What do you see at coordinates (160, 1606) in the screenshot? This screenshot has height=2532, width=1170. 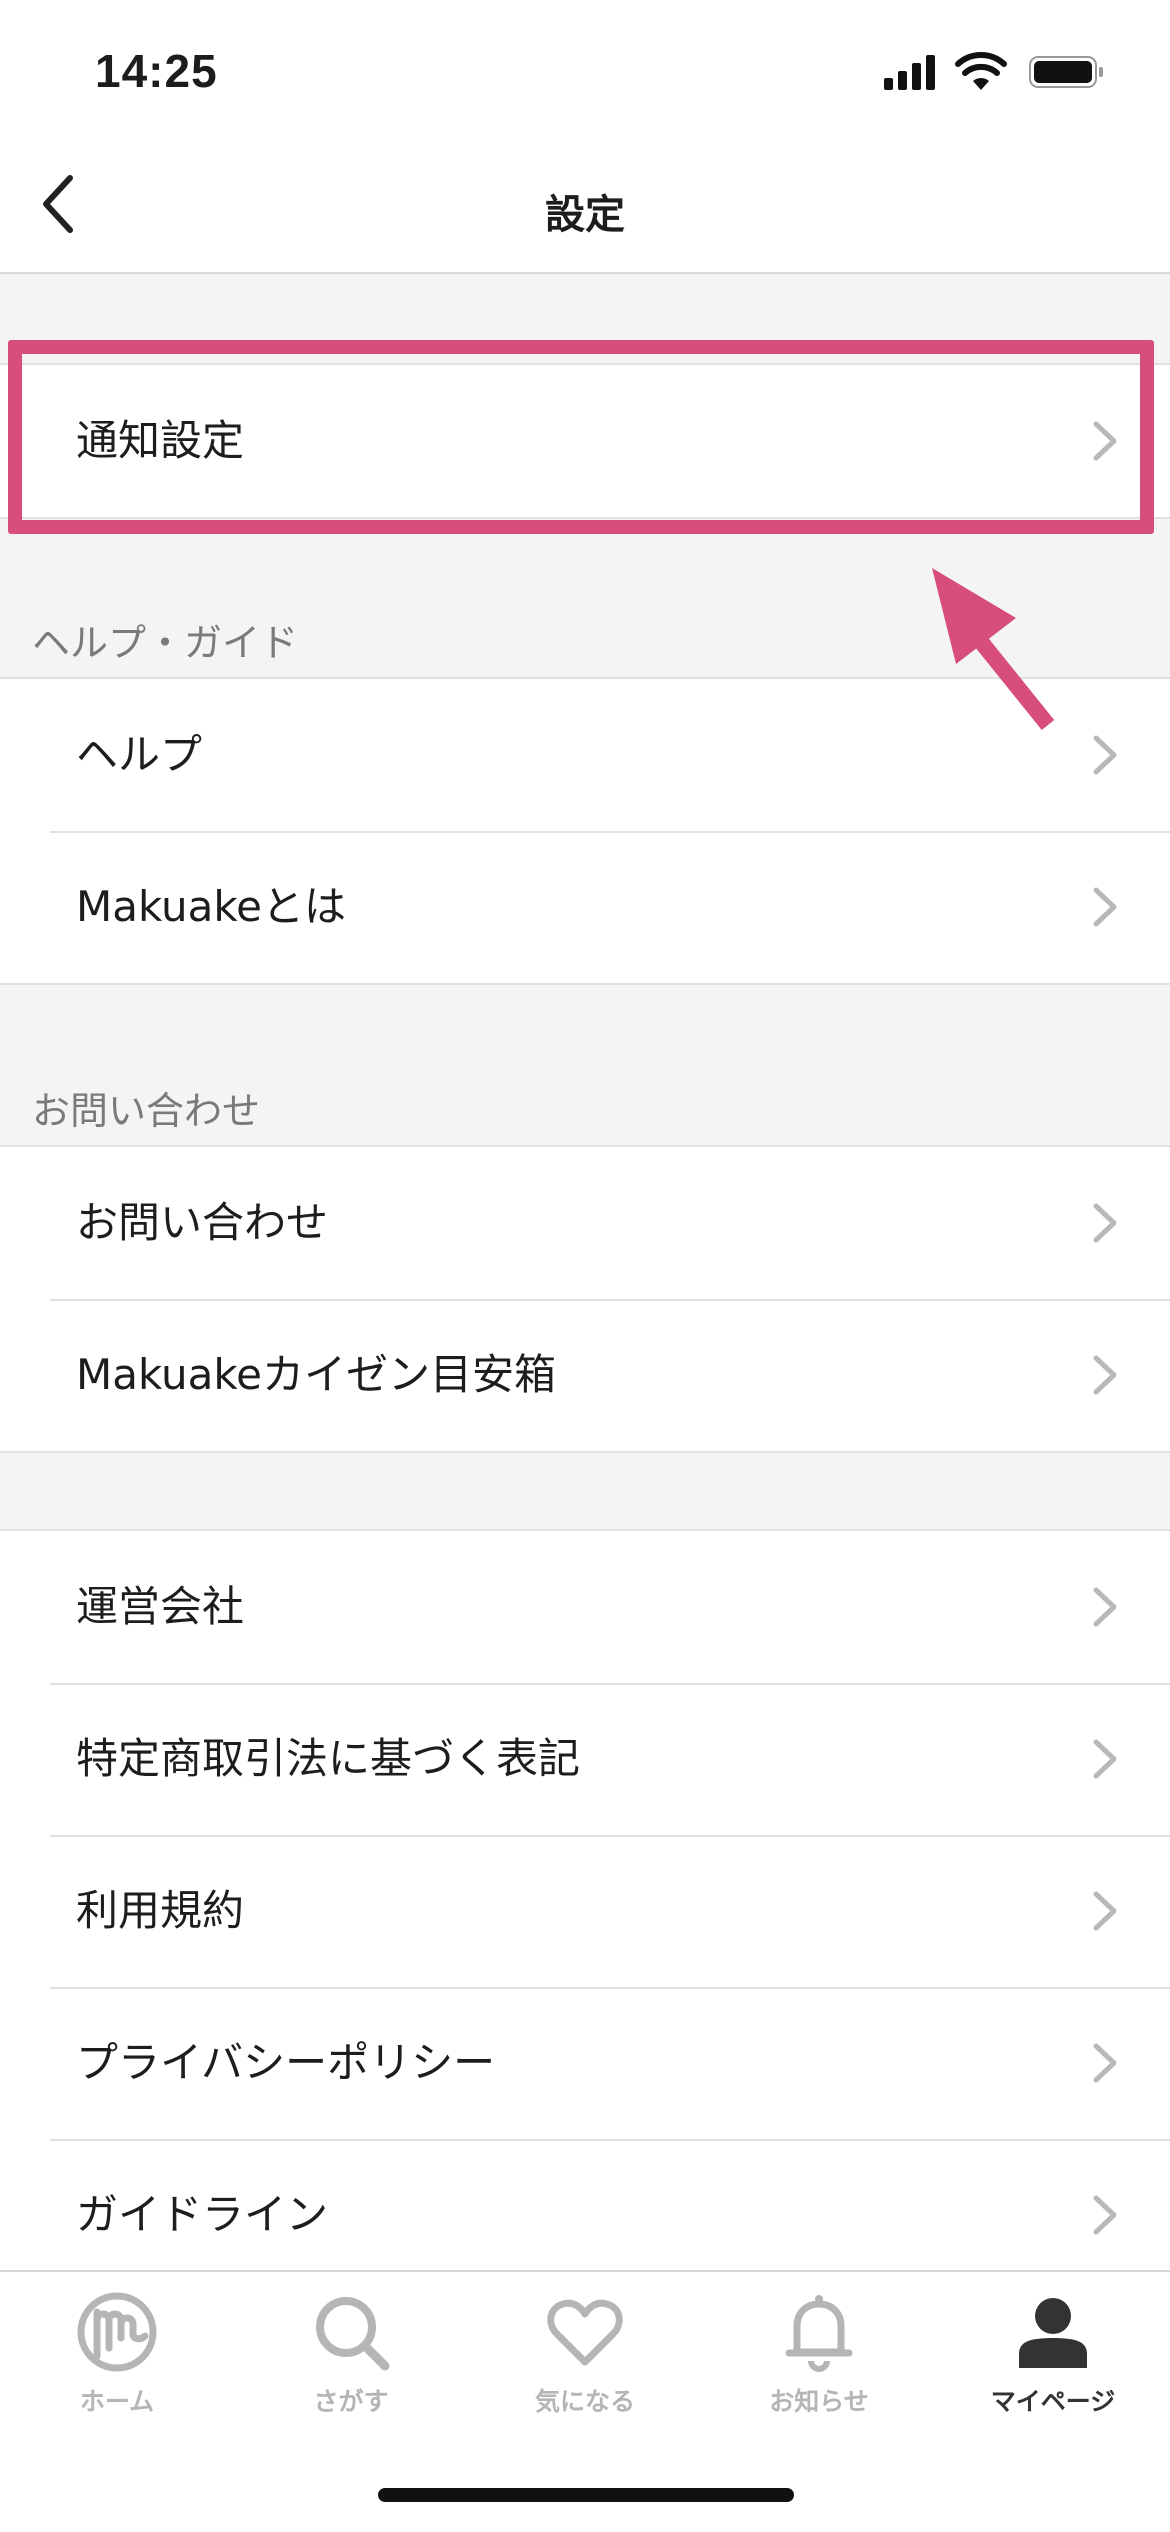 I see `row-label: 運営会社` at bounding box center [160, 1606].